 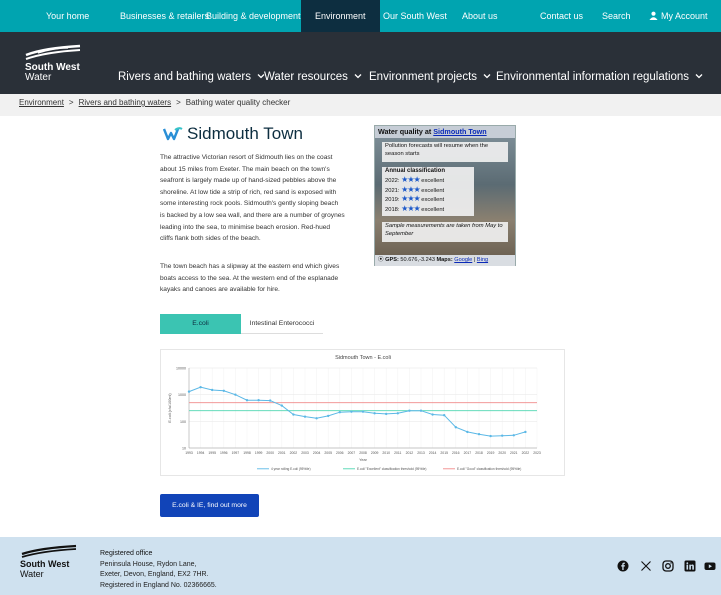 What do you see at coordinates (623, 566) in the screenshot?
I see `facebook-icon` at bounding box center [623, 566].